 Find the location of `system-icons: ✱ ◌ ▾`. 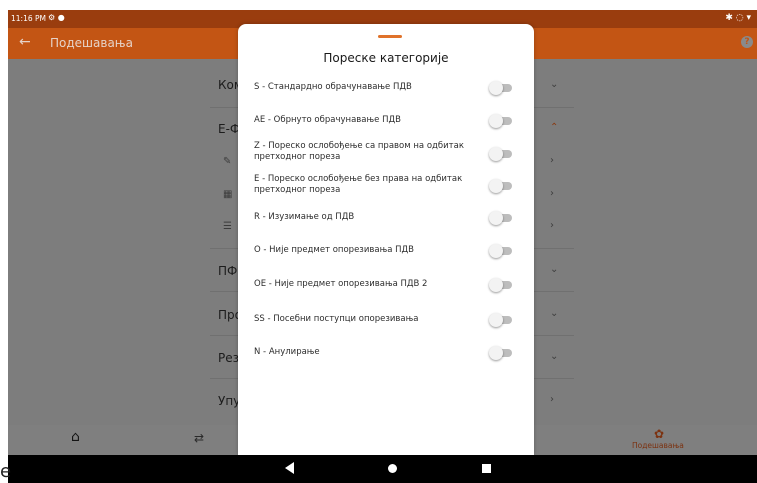

system-icons: ✱ ◌ ▾ is located at coordinates (738, 18).